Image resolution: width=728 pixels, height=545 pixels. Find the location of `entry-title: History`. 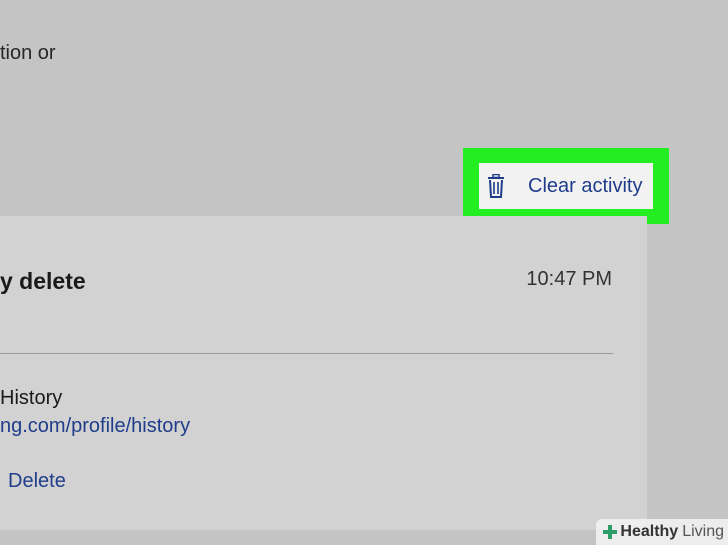

entry-title: History is located at coordinates (31, 398).